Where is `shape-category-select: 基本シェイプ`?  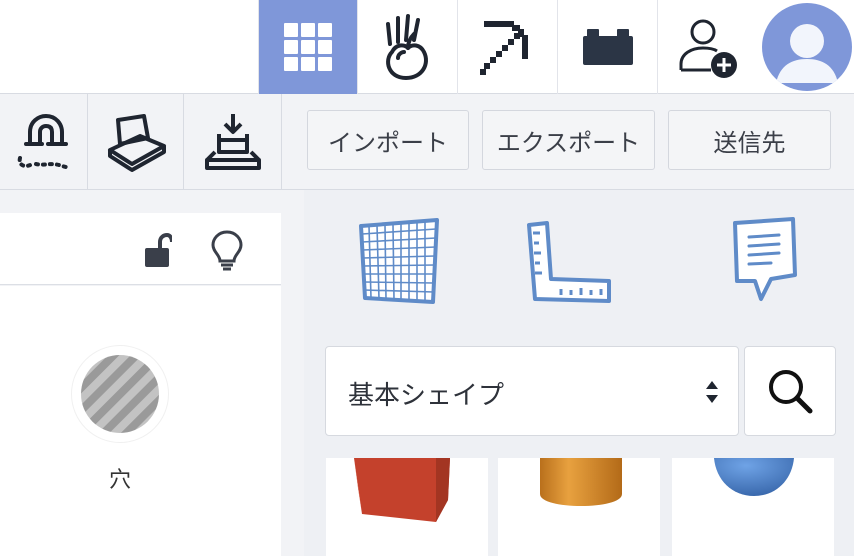
shape-category-select: 基本シェイプ is located at coordinates (532, 391).